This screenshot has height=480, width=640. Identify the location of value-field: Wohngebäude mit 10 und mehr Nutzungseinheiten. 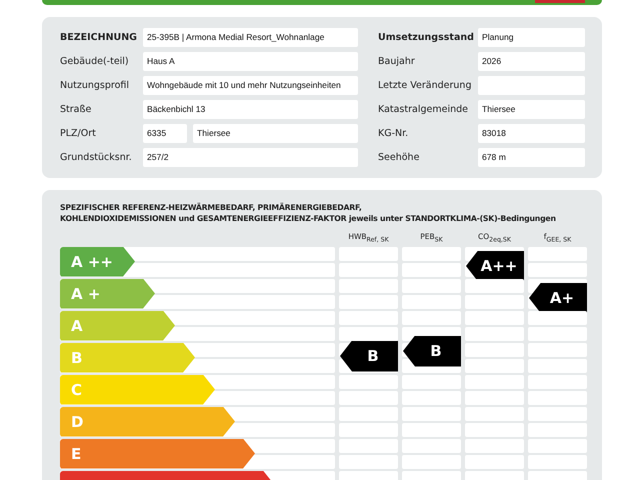
(250, 85).